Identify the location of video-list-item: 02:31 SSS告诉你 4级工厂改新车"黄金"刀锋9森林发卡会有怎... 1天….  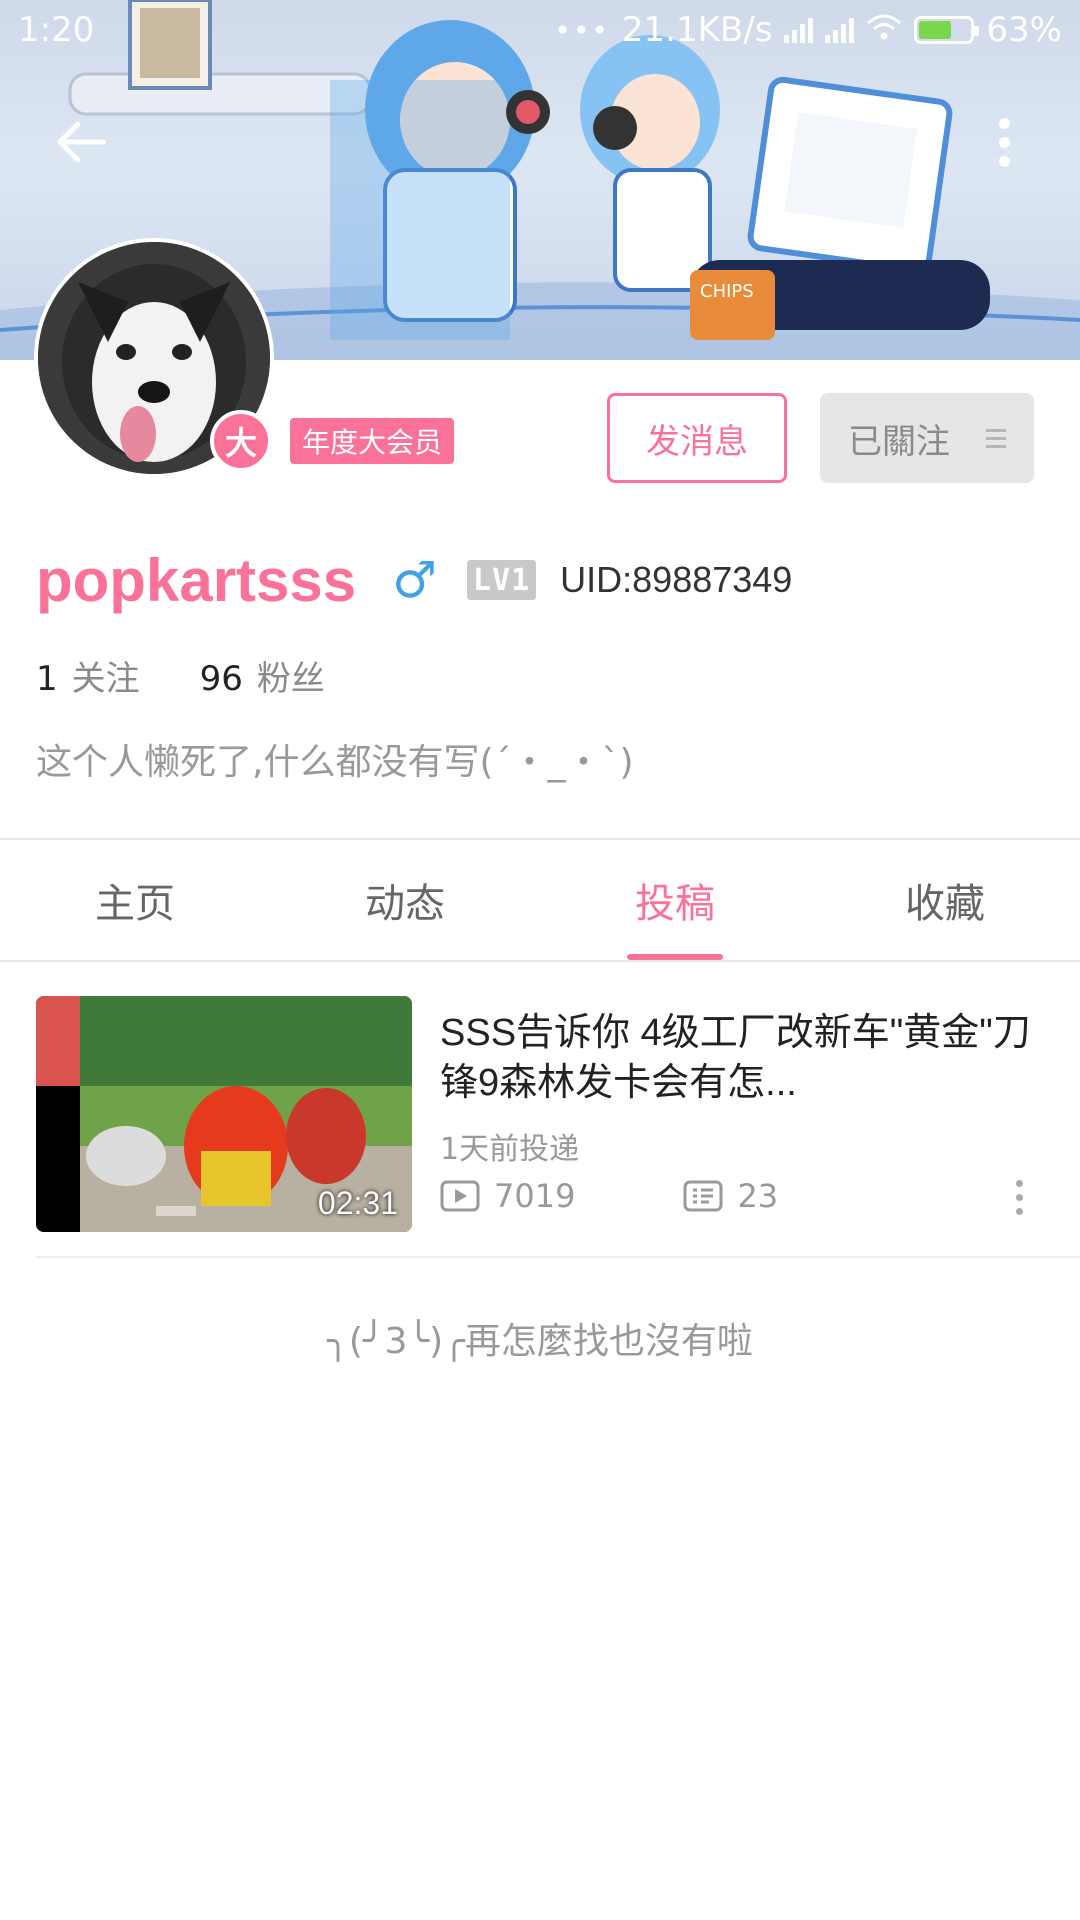
(558, 1114).